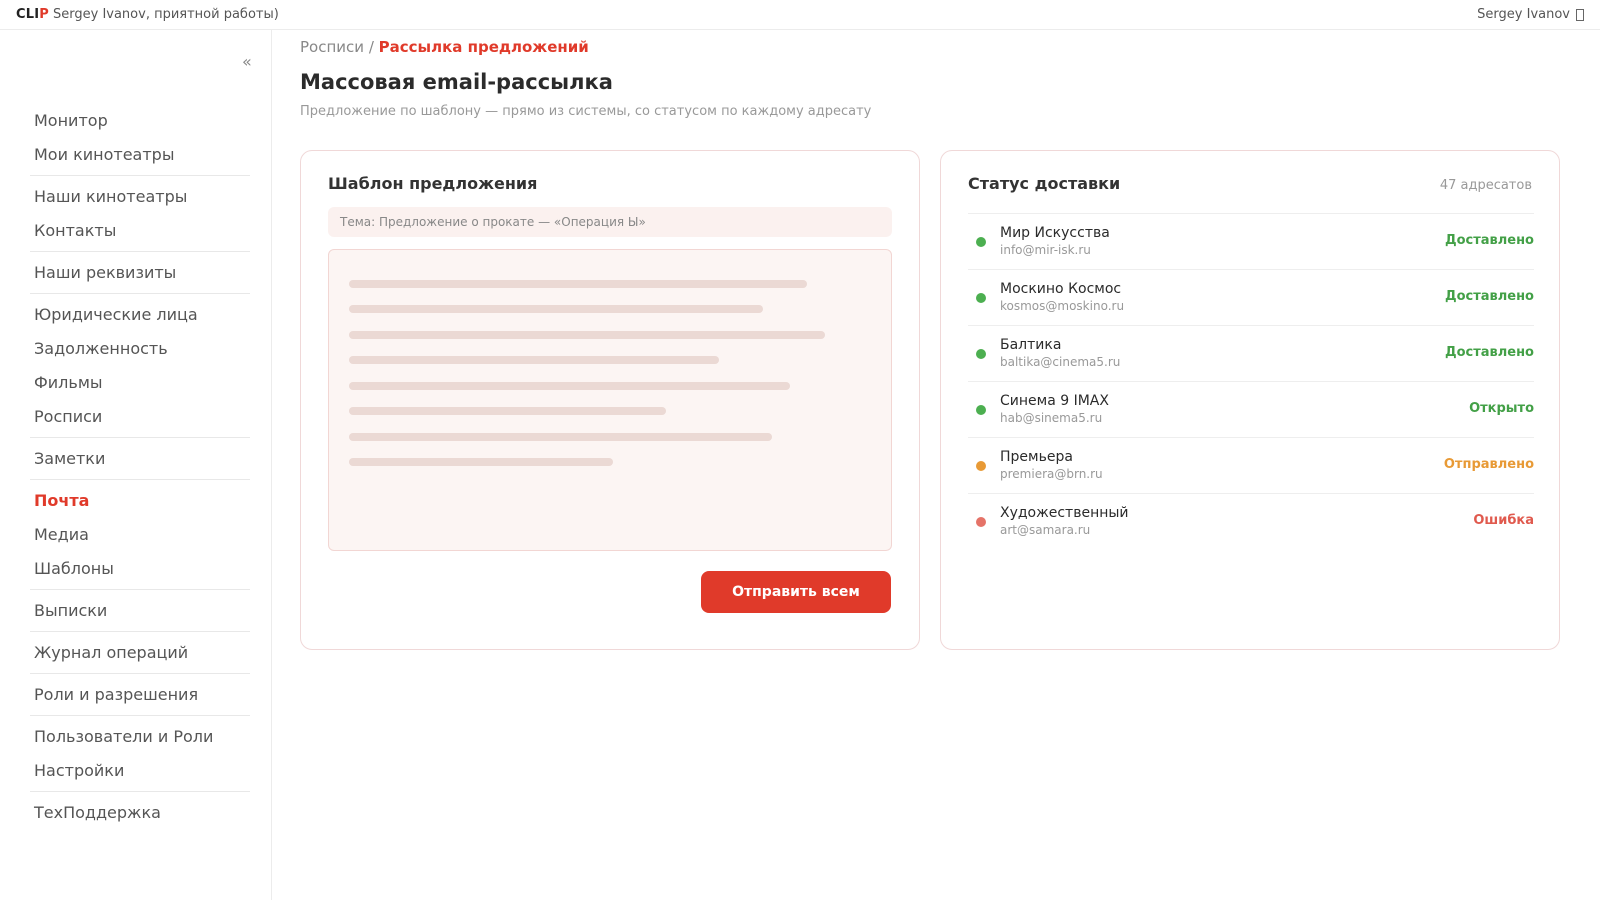  I want to click on recipient-name: Синема 9 IMAX, so click(1054, 401).